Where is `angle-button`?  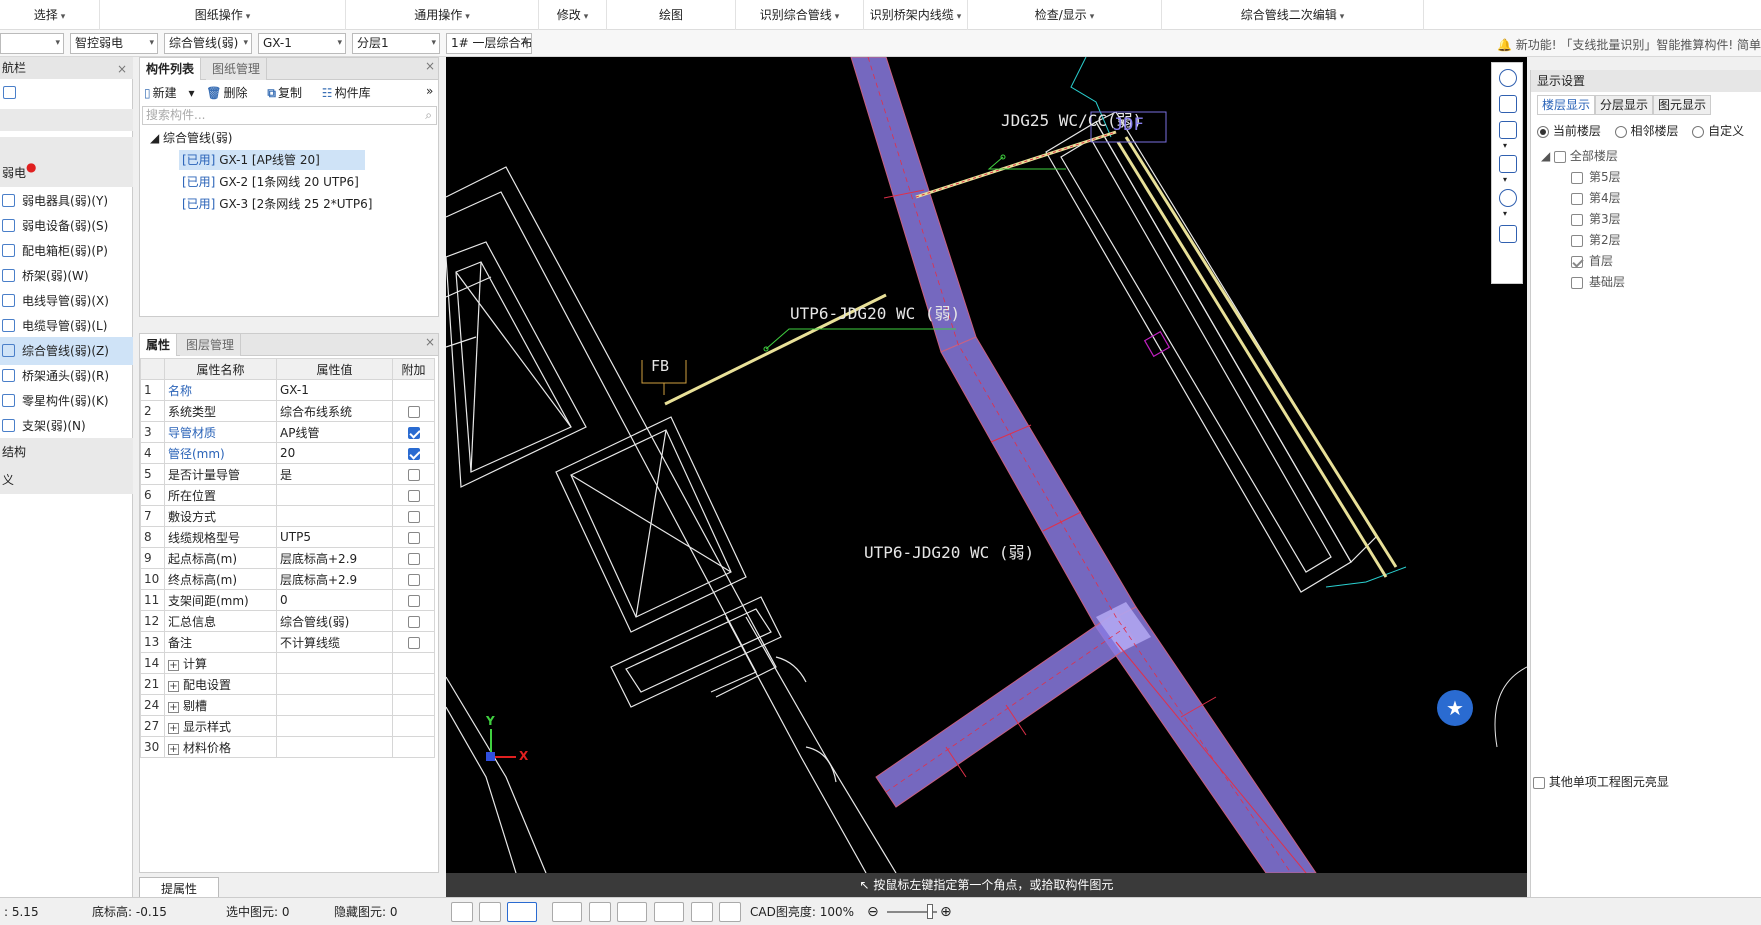 angle-button is located at coordinates (632, 912).